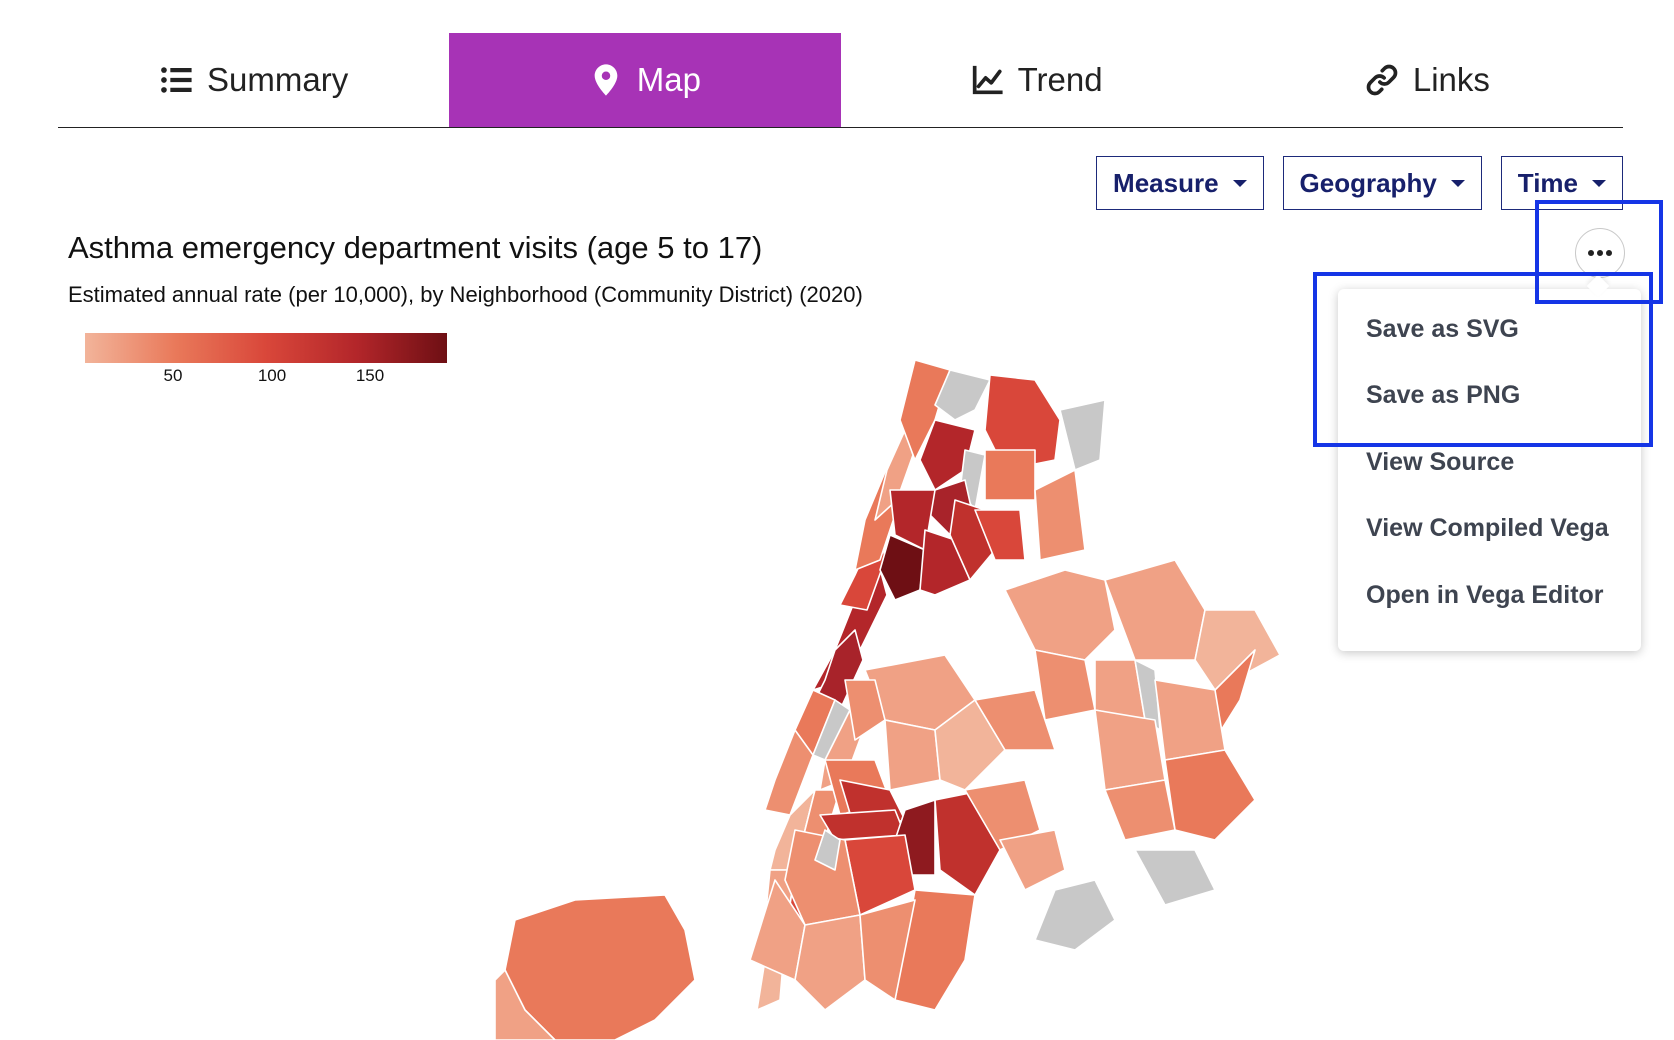 This screenshot has width=1674, height=1040. I want to click on time-dropdown: Time, so click(1561, 183).